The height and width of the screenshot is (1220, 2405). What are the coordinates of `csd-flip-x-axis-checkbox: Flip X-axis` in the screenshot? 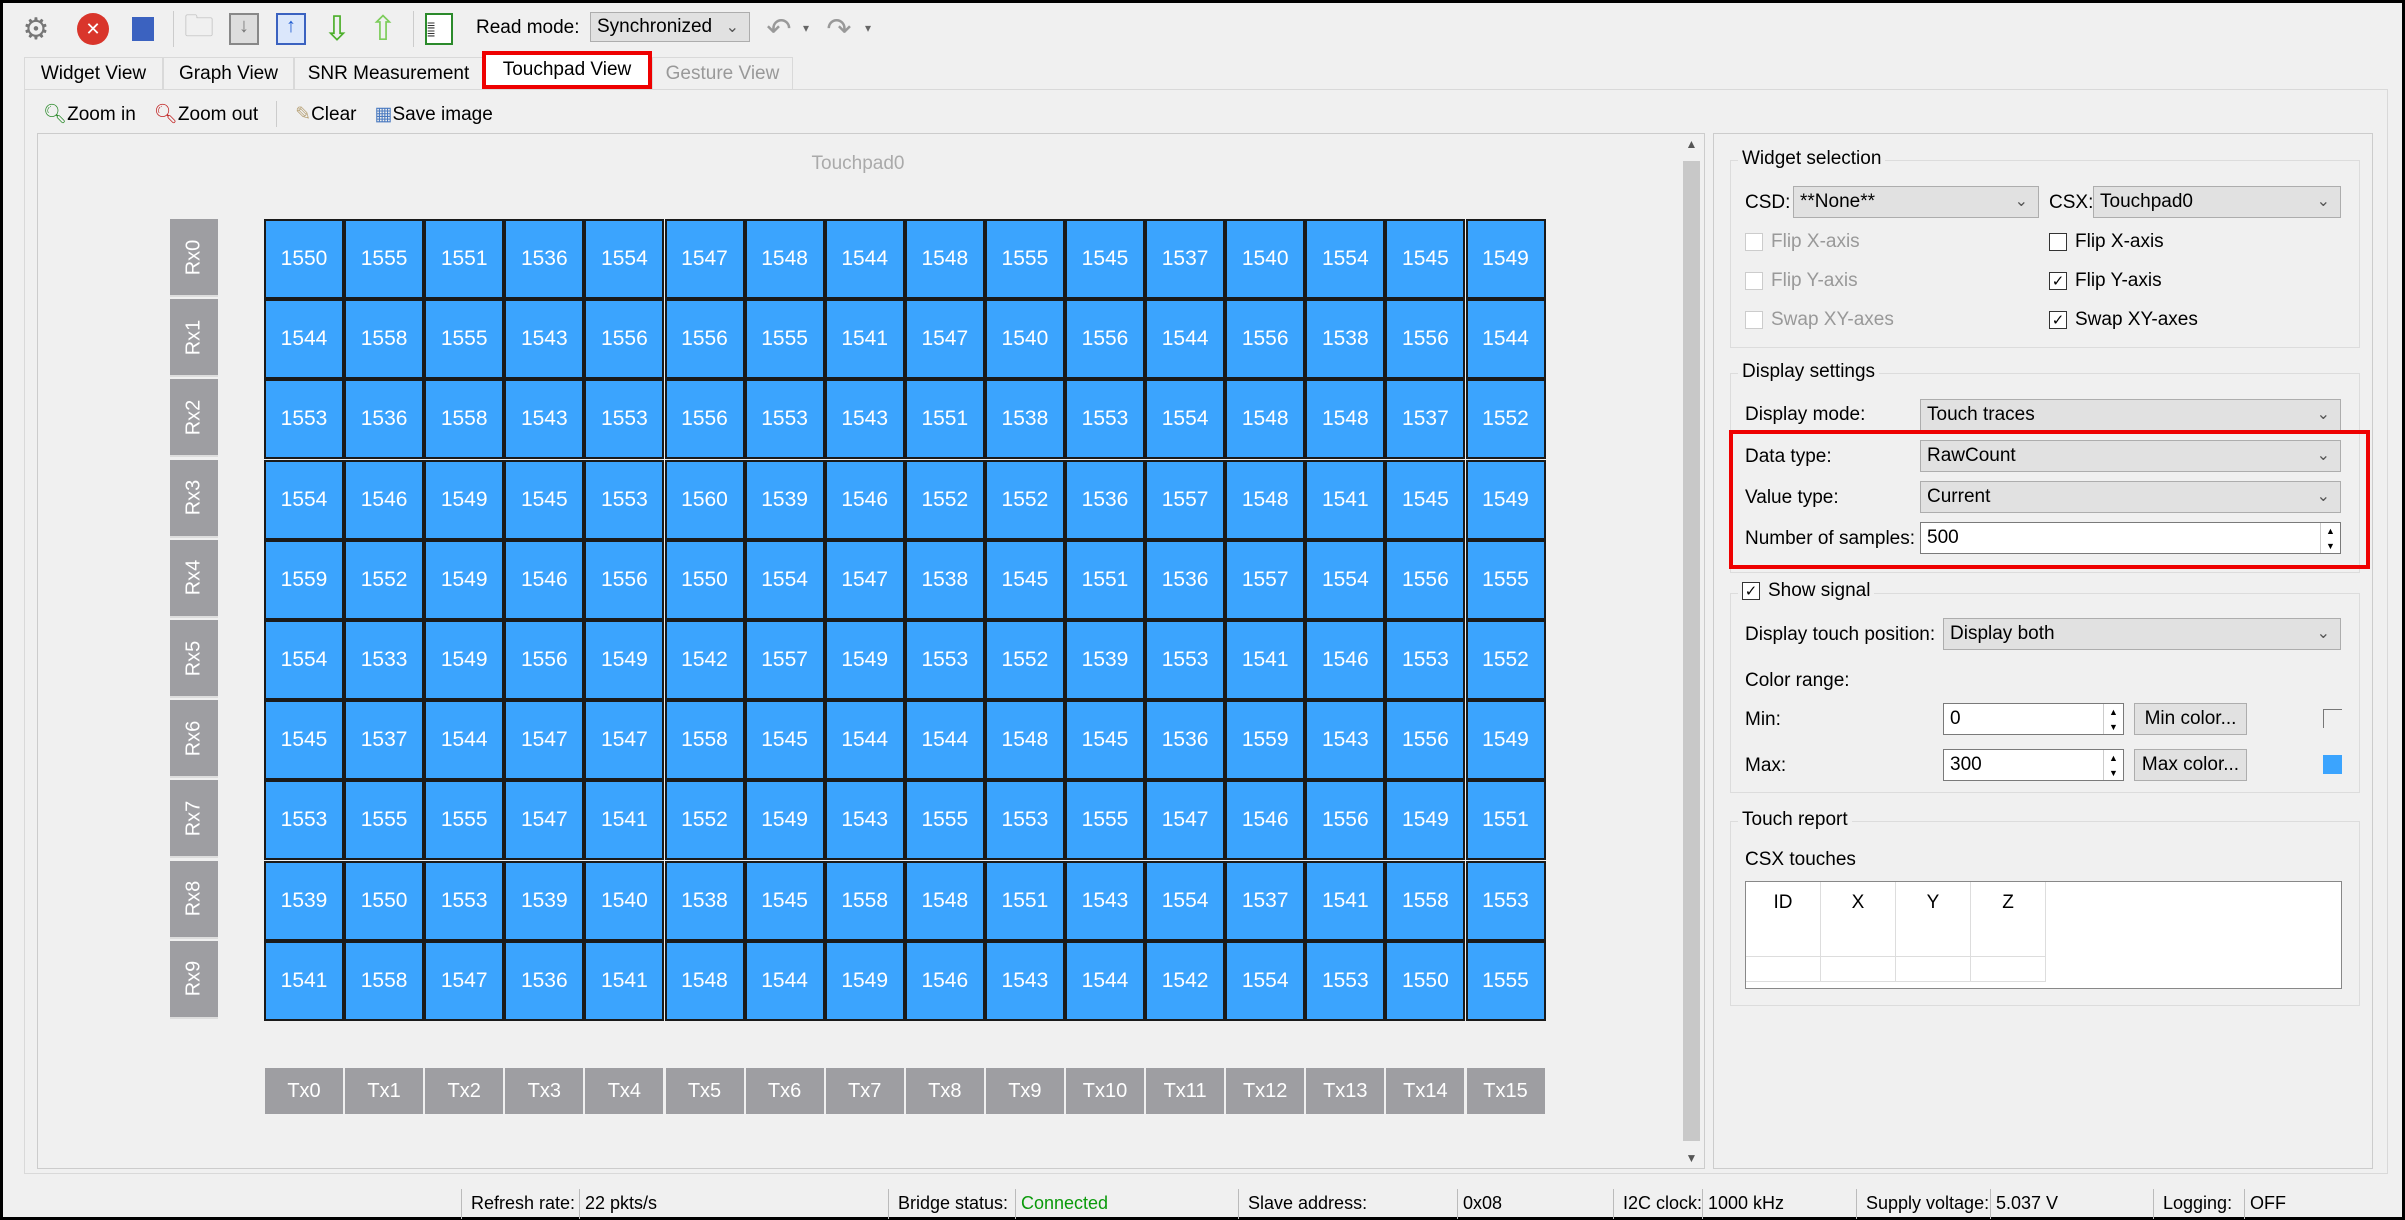 It's located at (1802, 242).